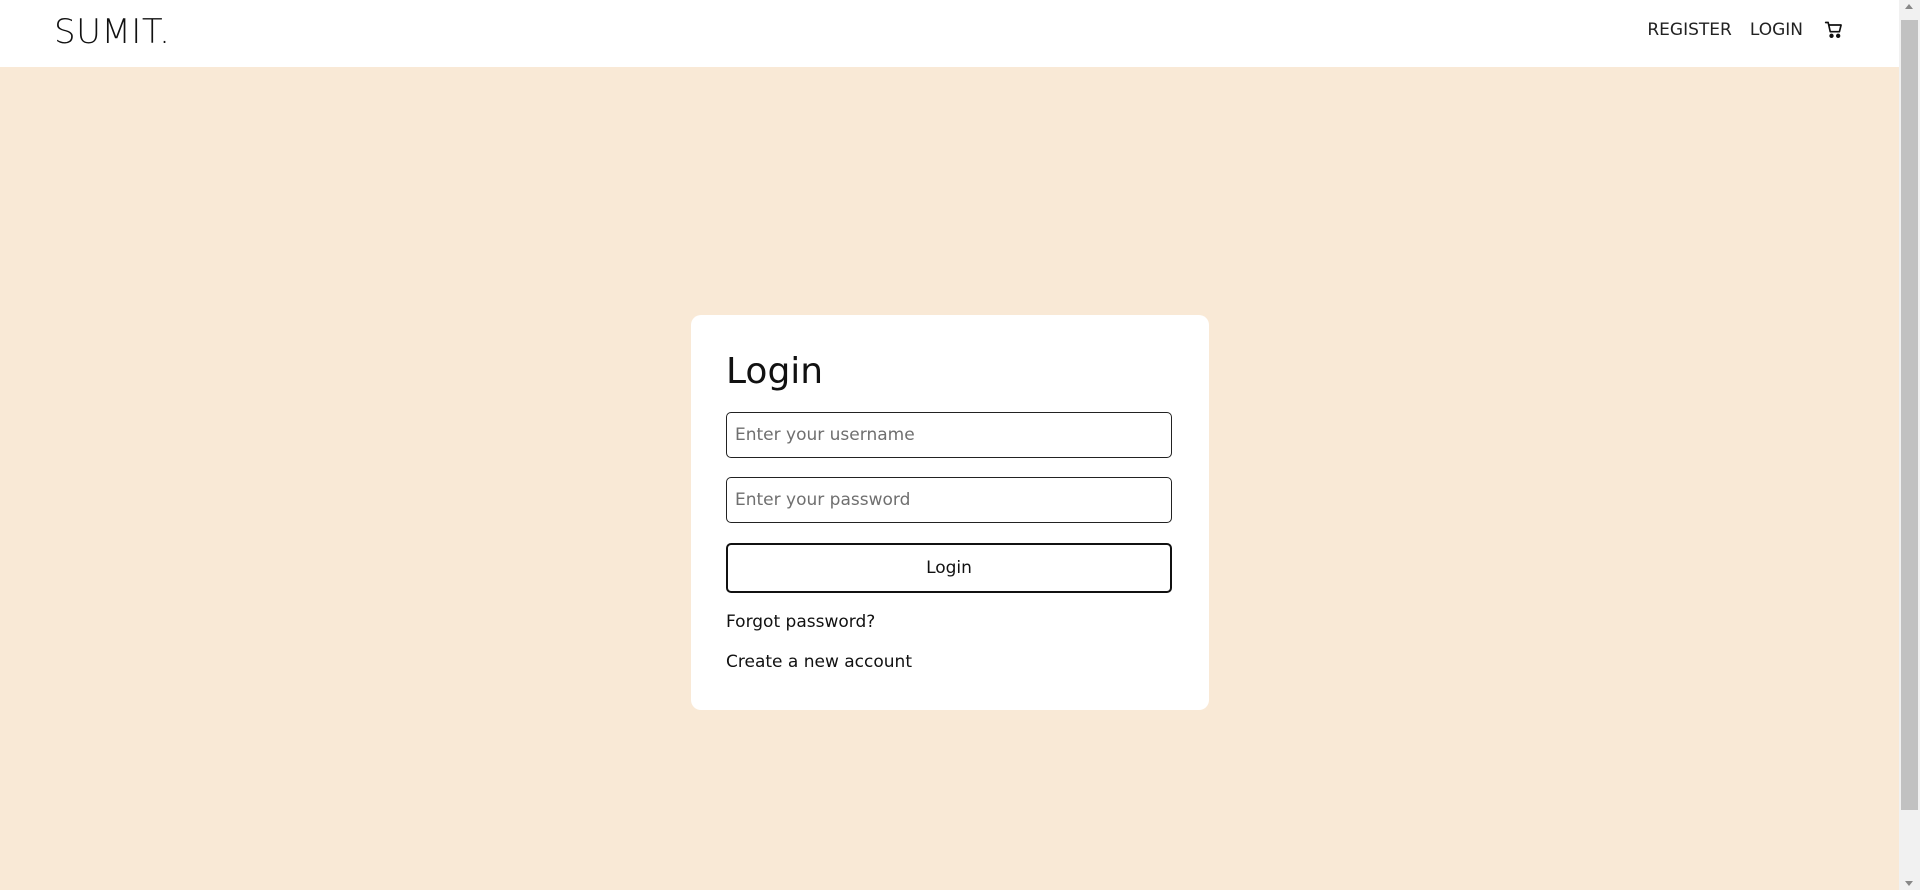 This screenshot has width=1920, height=890. I want to click on vertical-scrollbar, so click(1909, 445).